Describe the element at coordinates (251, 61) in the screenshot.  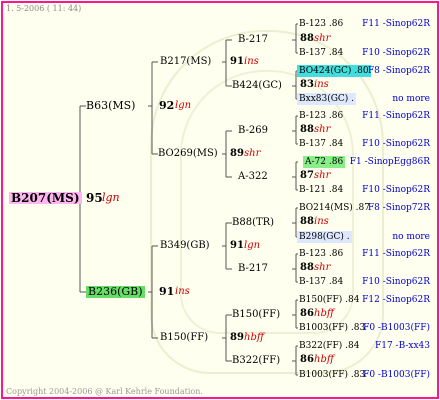
I see `g2-a-tag: ins` at that location.